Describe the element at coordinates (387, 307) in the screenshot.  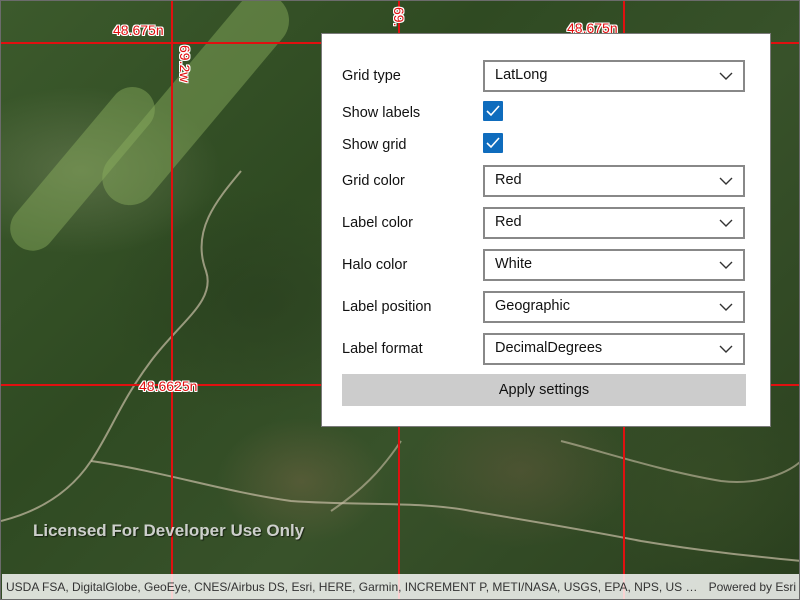
I see `label-position-label: Label position` at that location.